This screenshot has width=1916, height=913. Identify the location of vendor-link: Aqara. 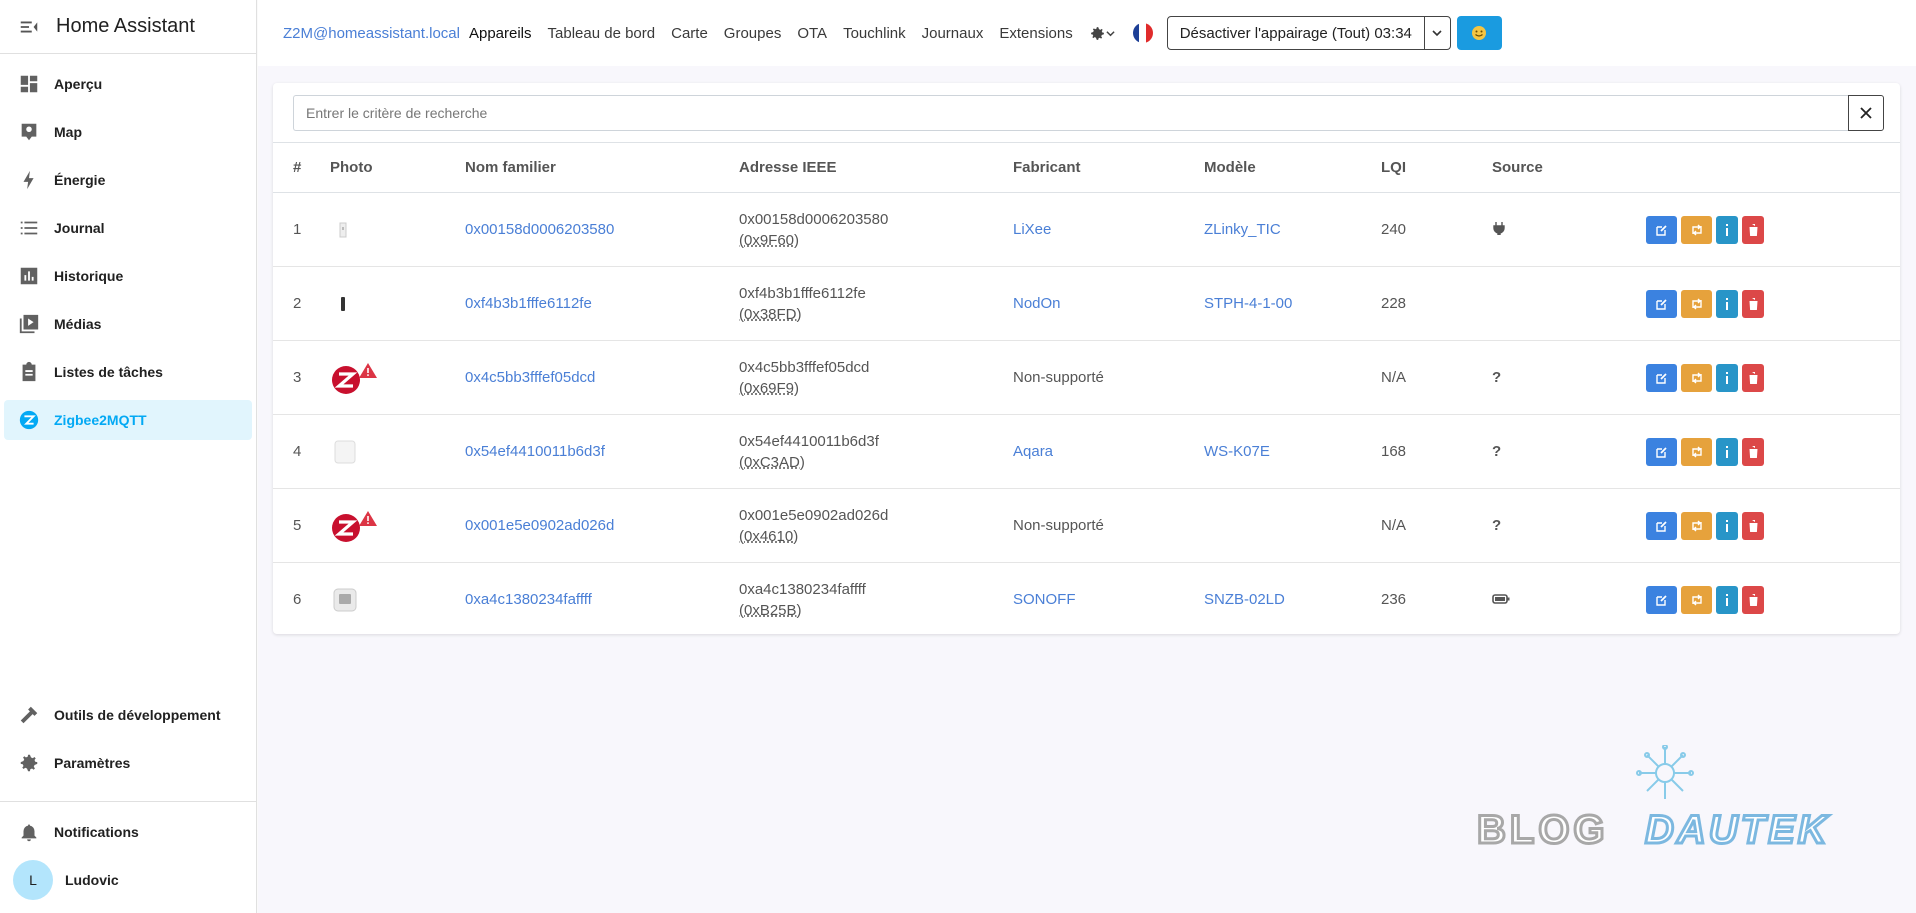
(1033, 451).